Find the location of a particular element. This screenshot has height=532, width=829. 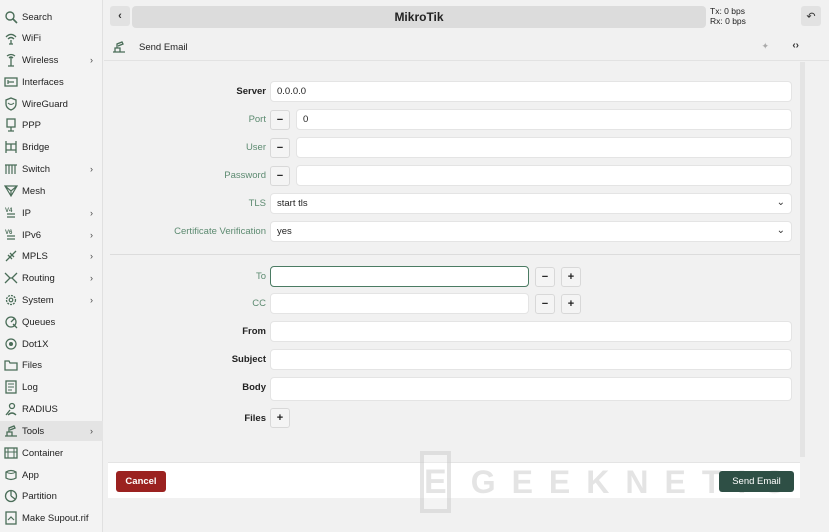

tls-label: TLS is located at coordinates (257, 203).